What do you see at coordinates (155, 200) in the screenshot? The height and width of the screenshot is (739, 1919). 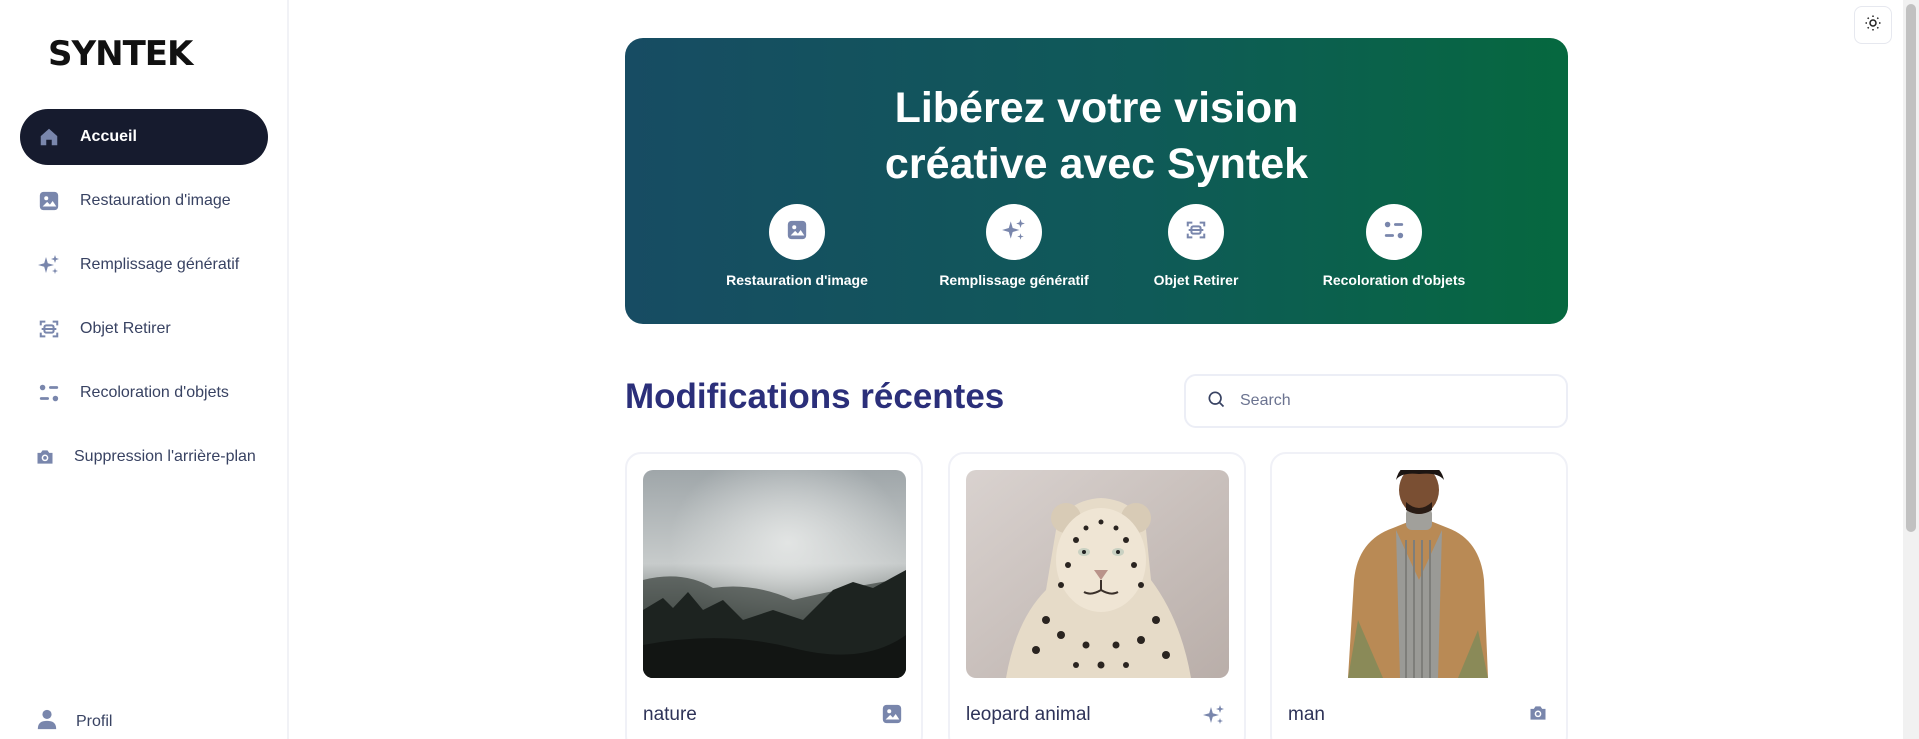 I see `sidebar-item-label: Restauration d'image` at bounding box center [155, 200].